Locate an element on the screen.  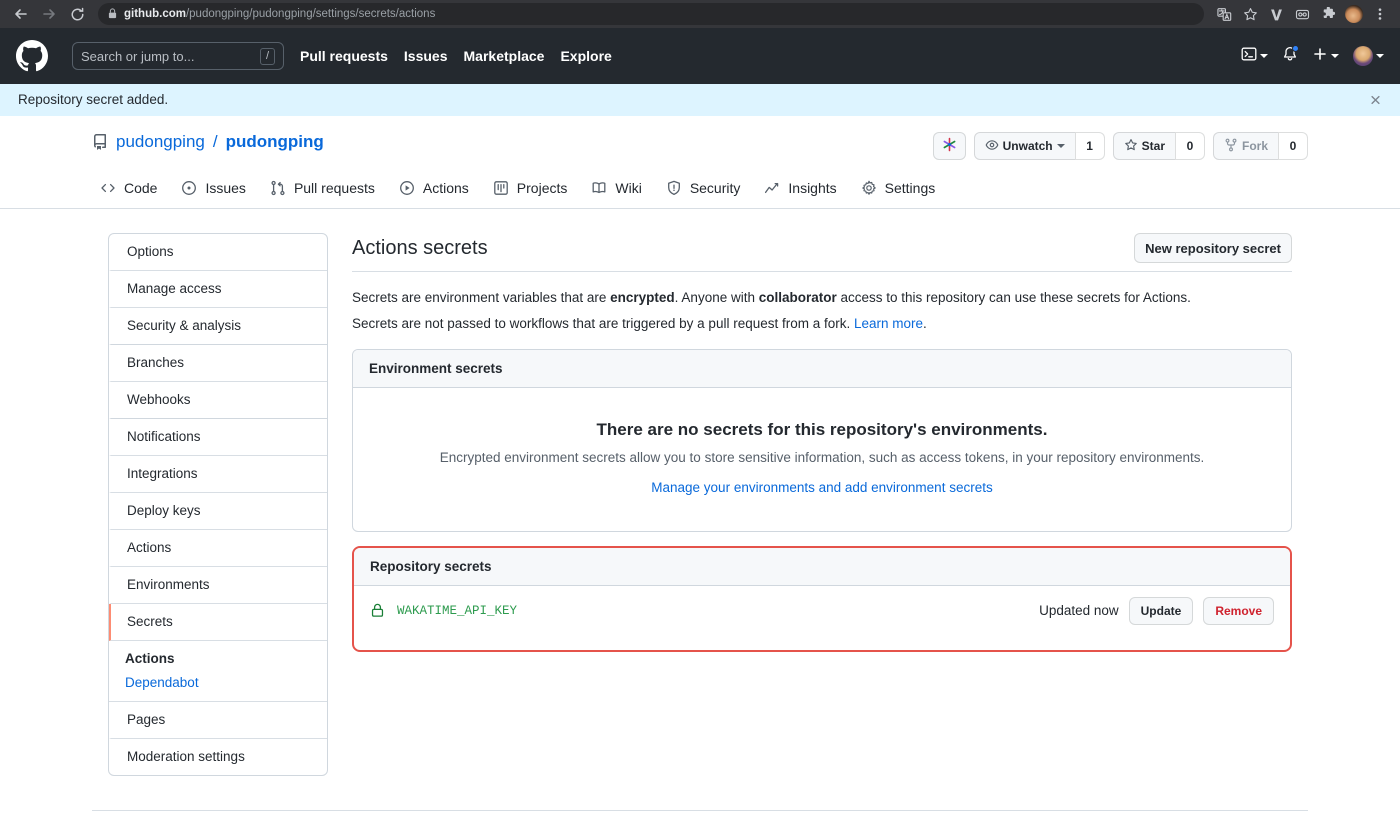
unwatch-button: Unwatch is located at coordinates (1024, 146).